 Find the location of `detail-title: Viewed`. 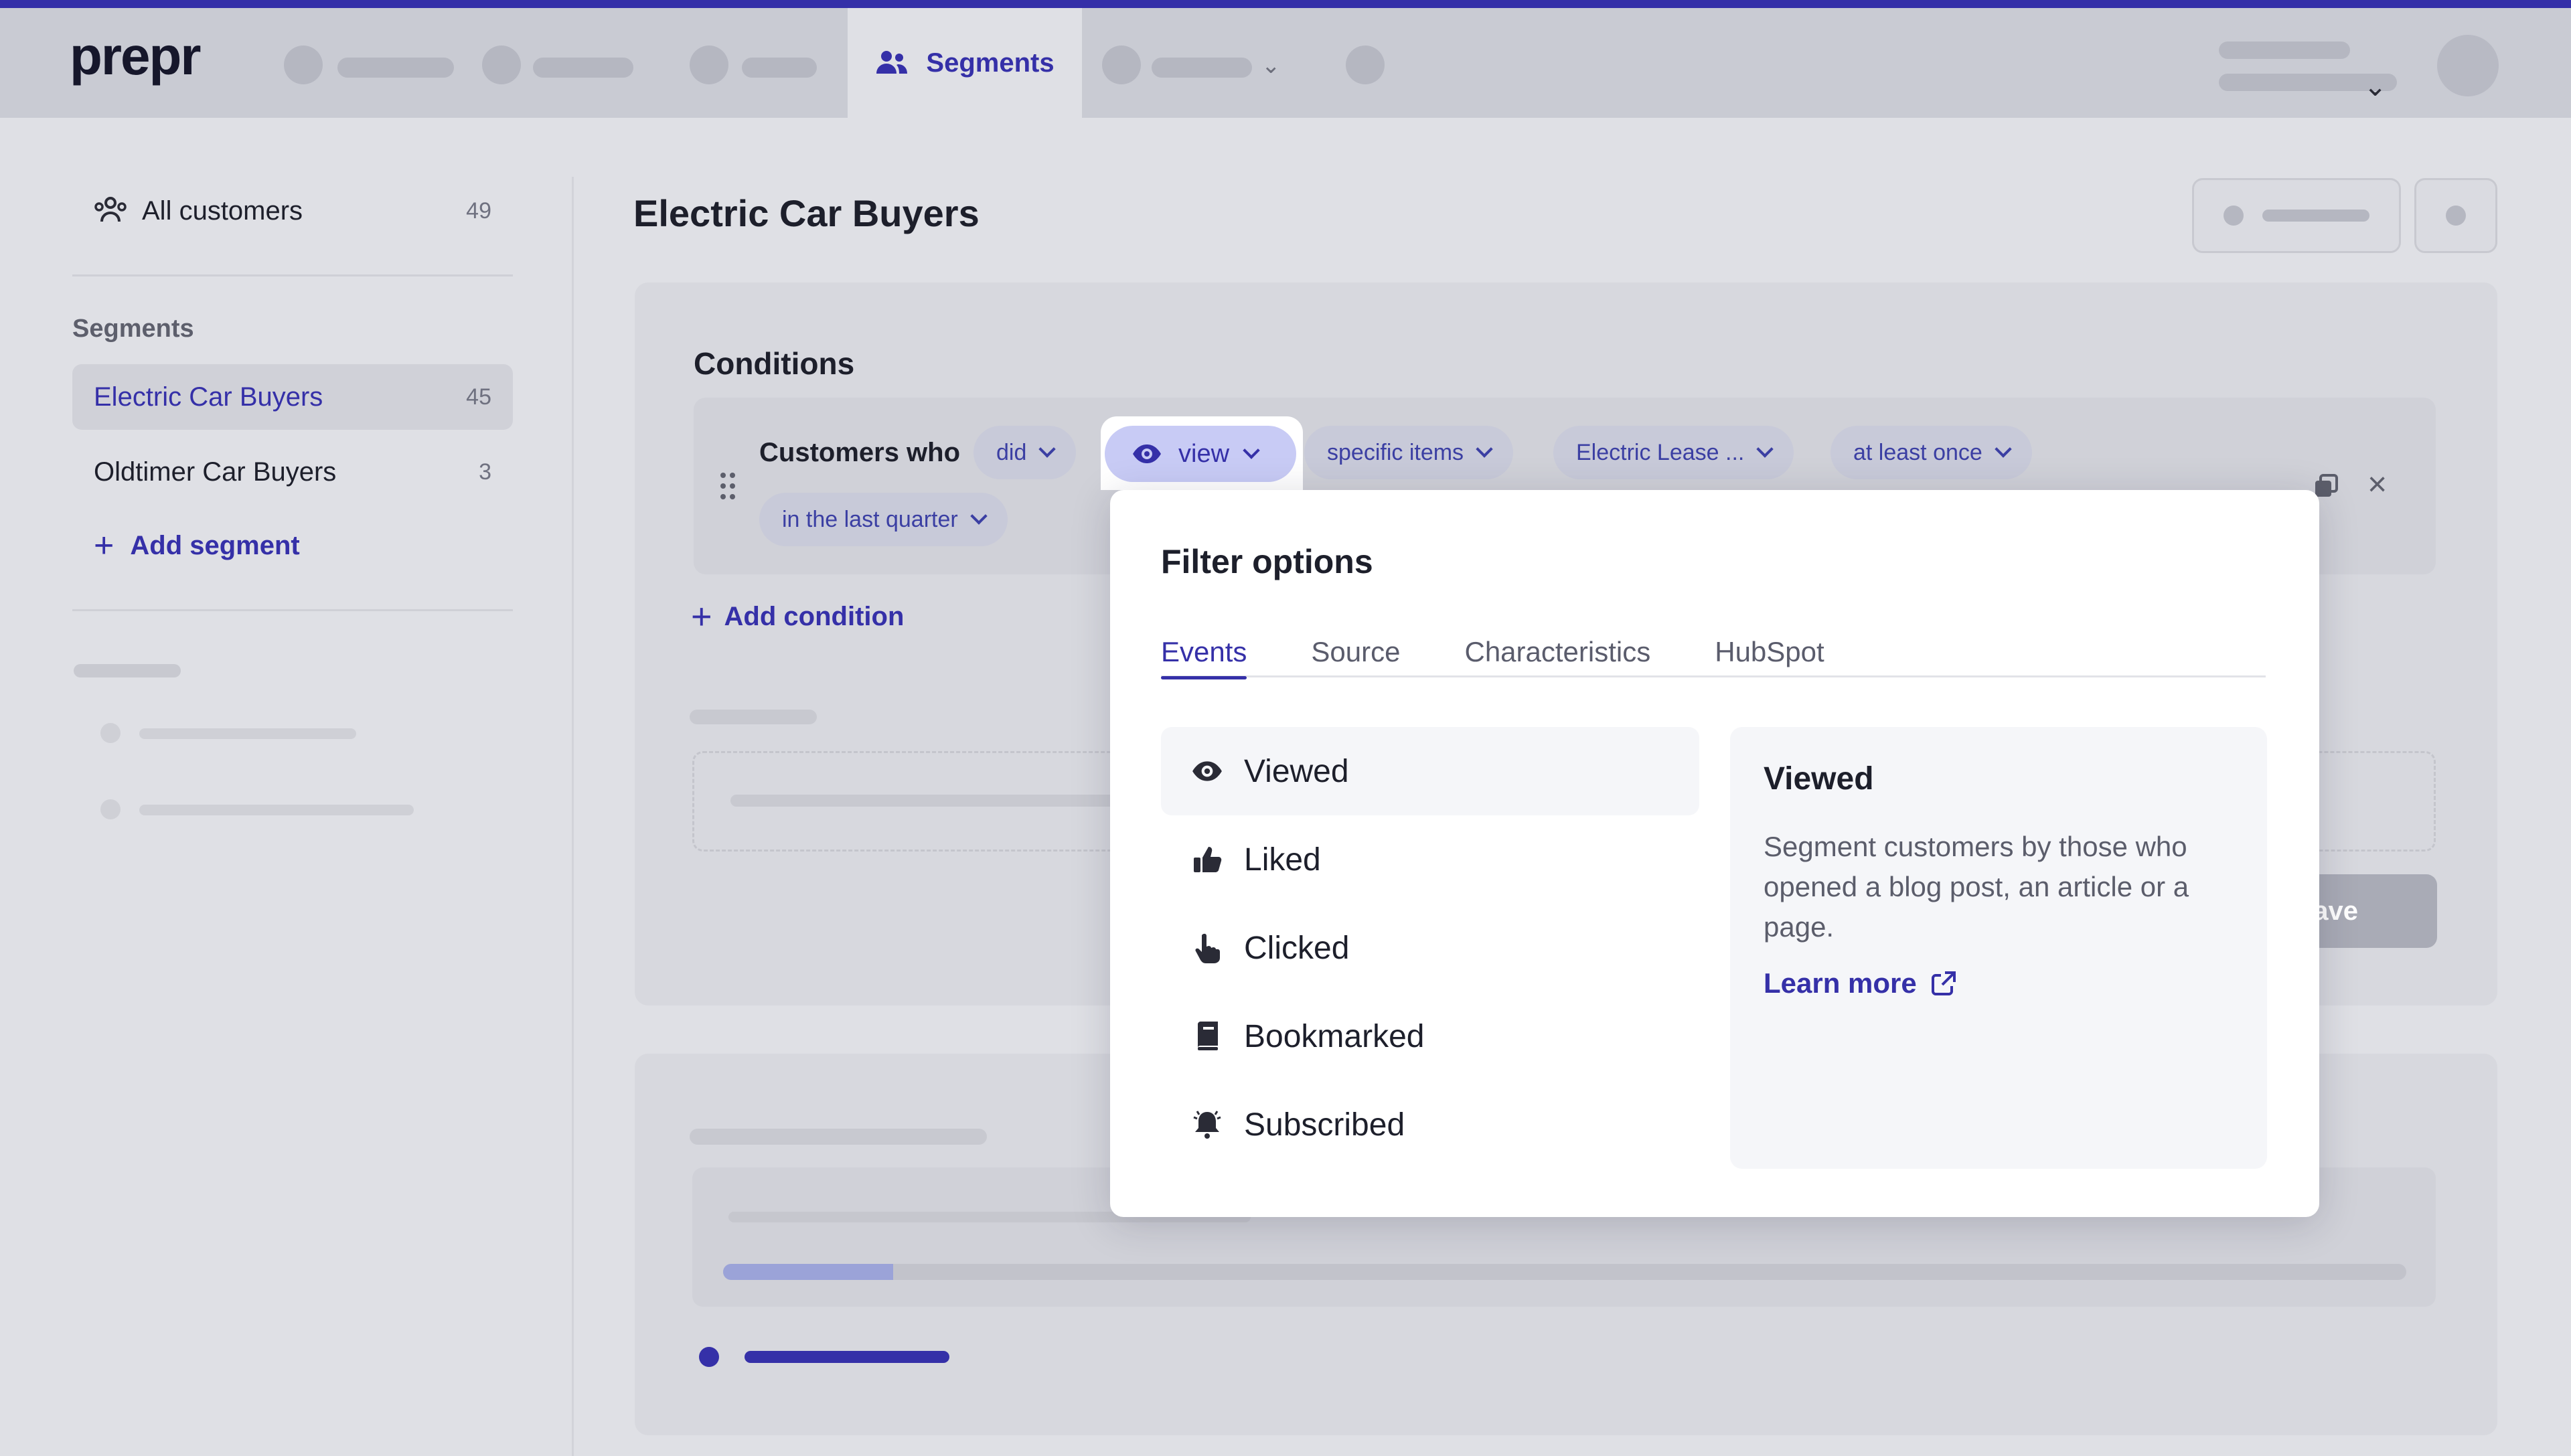

detail-title: Viewed is located at coordinates (1819, 779).